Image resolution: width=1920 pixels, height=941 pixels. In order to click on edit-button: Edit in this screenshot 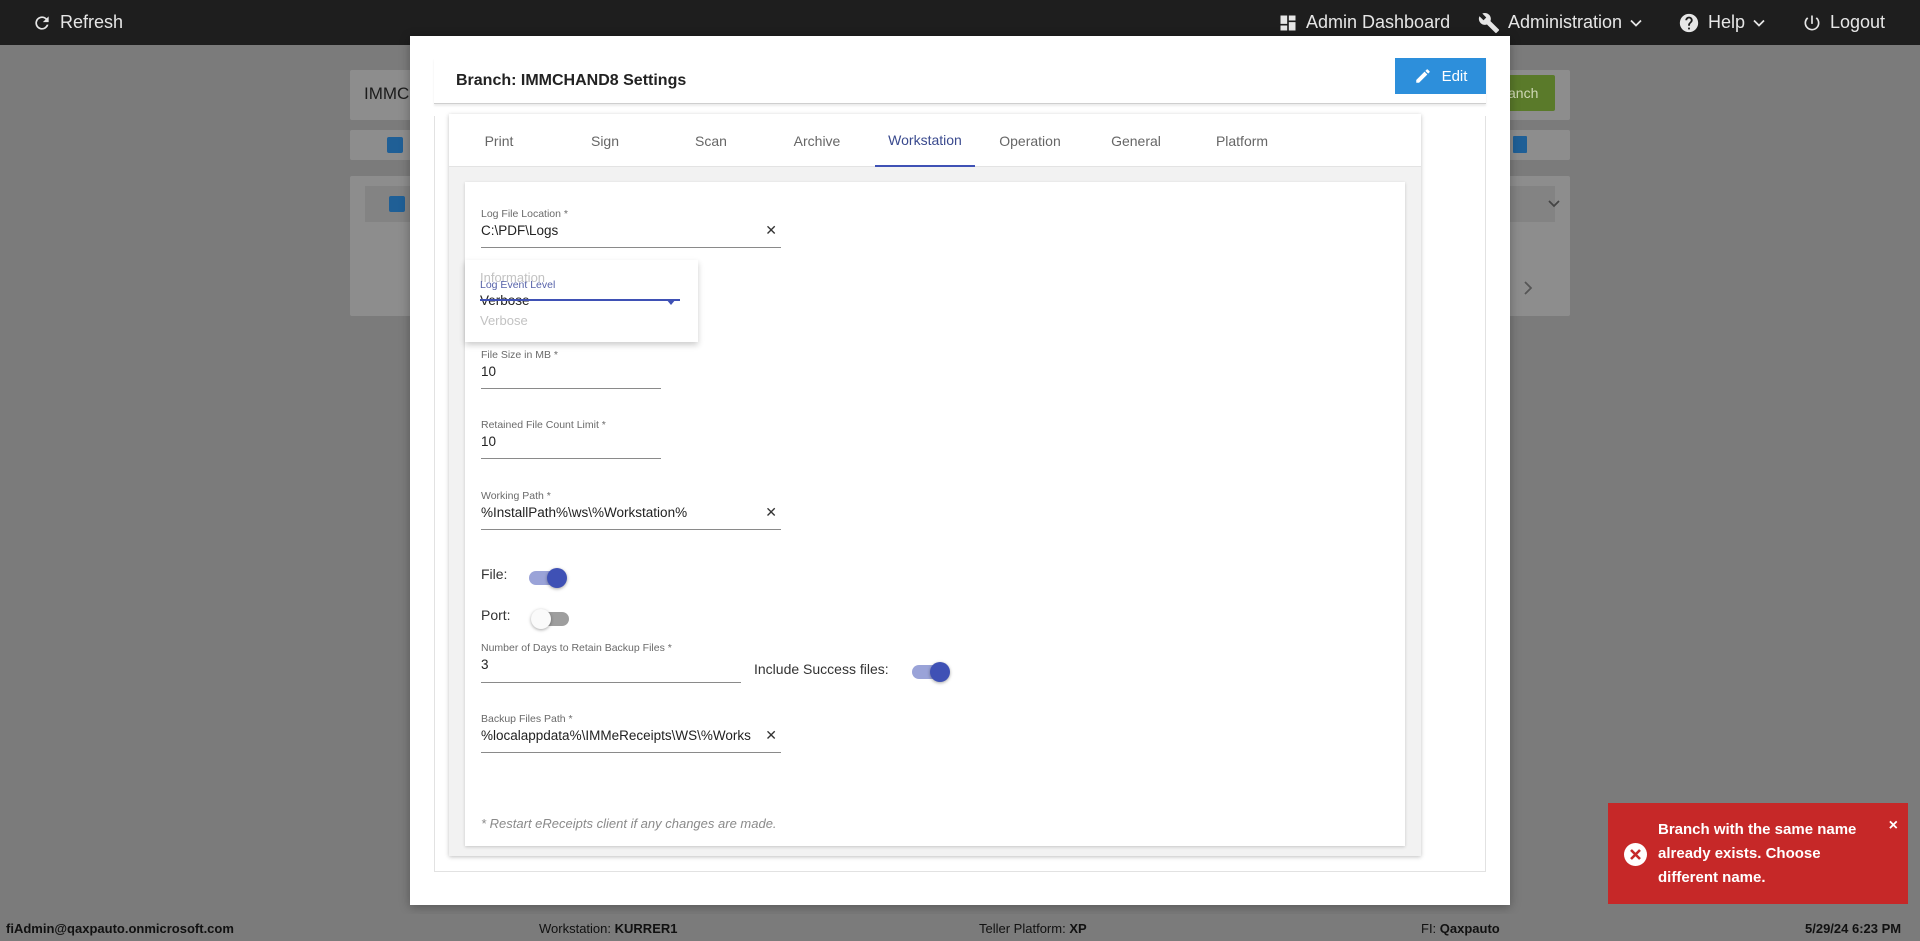, I will do `click(1440, 76)`.